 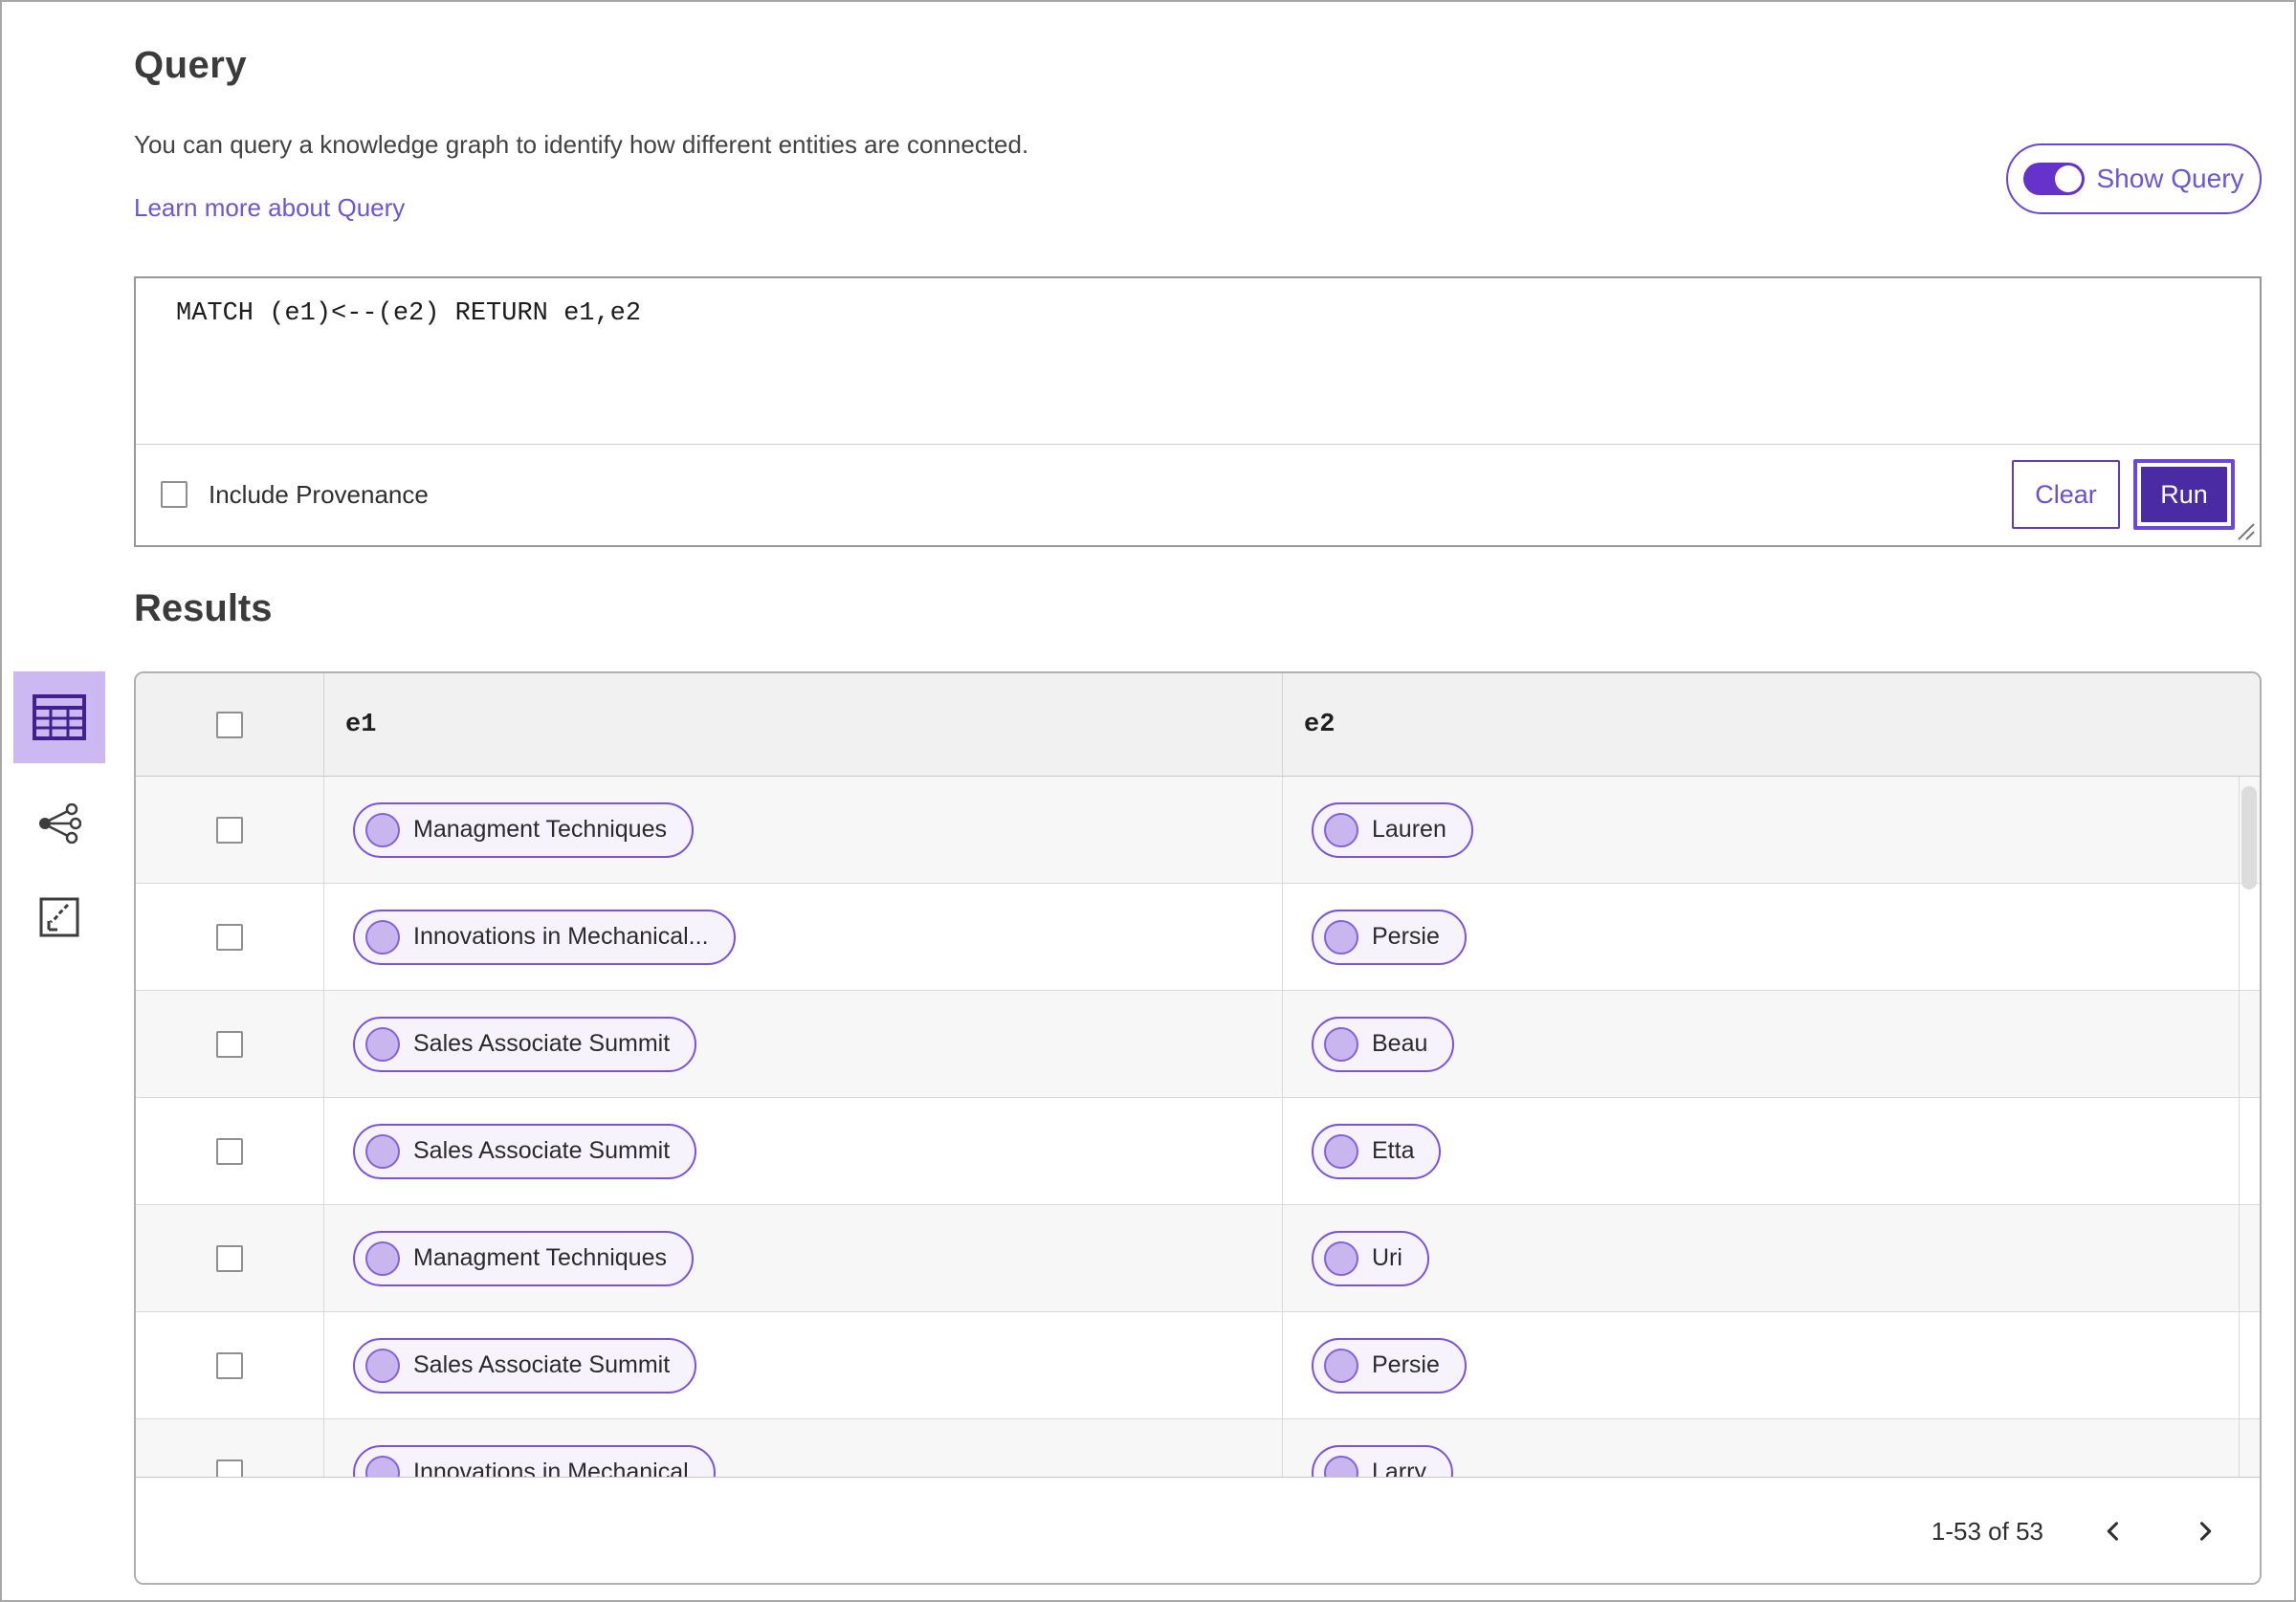 I want to click on query-actions: Clear Run, so click(x=2123, y=494).